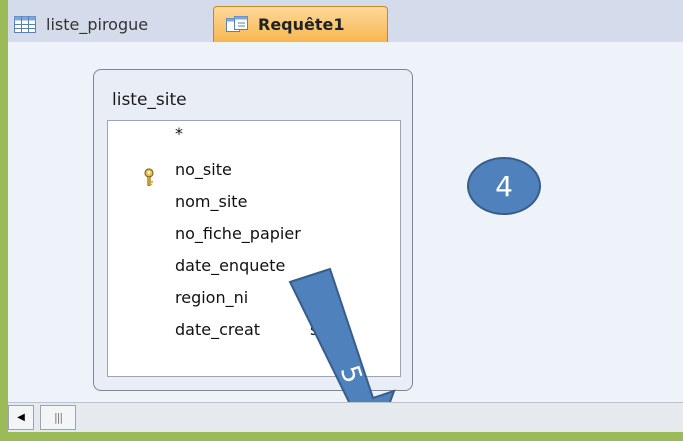 The height and width of the screenshot is (441, 683). Describe the element at coordinates (21, 417) in the screenshot. I see `scroll-left-button: ◀` at that location.